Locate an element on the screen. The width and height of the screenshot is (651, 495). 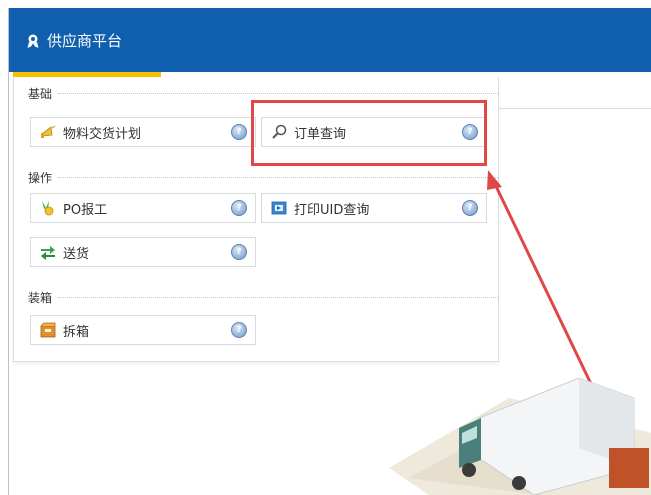
truck-illustration is located at coordinates (520, 436).